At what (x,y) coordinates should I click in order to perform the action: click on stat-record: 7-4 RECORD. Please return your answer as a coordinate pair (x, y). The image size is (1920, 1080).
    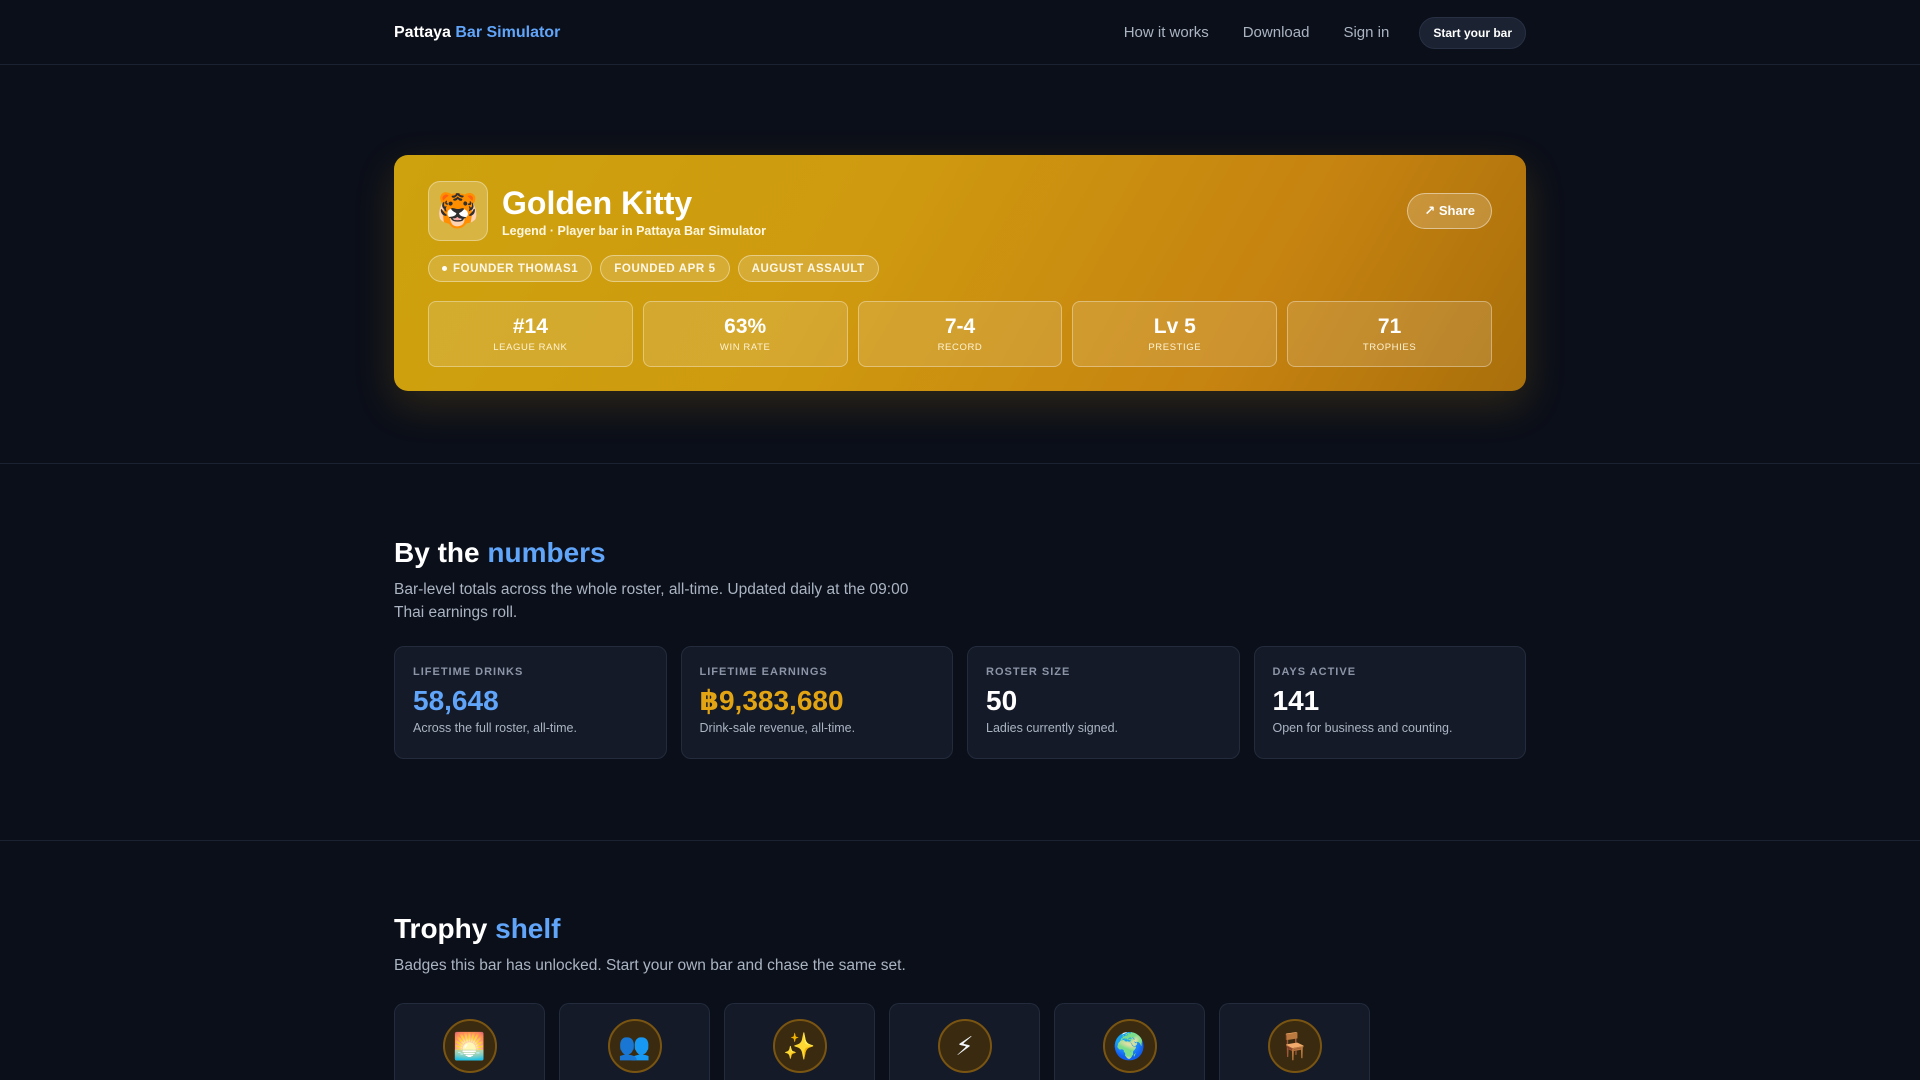
    Looking at the image, I should click on (960, 334).